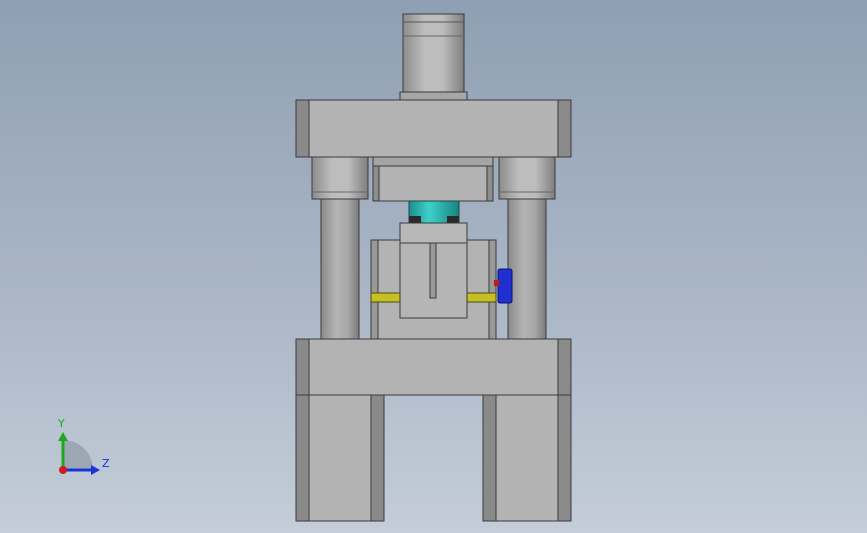 This screenshot has height=533, width=867. I want to click on base-plate, so click(433, 367).